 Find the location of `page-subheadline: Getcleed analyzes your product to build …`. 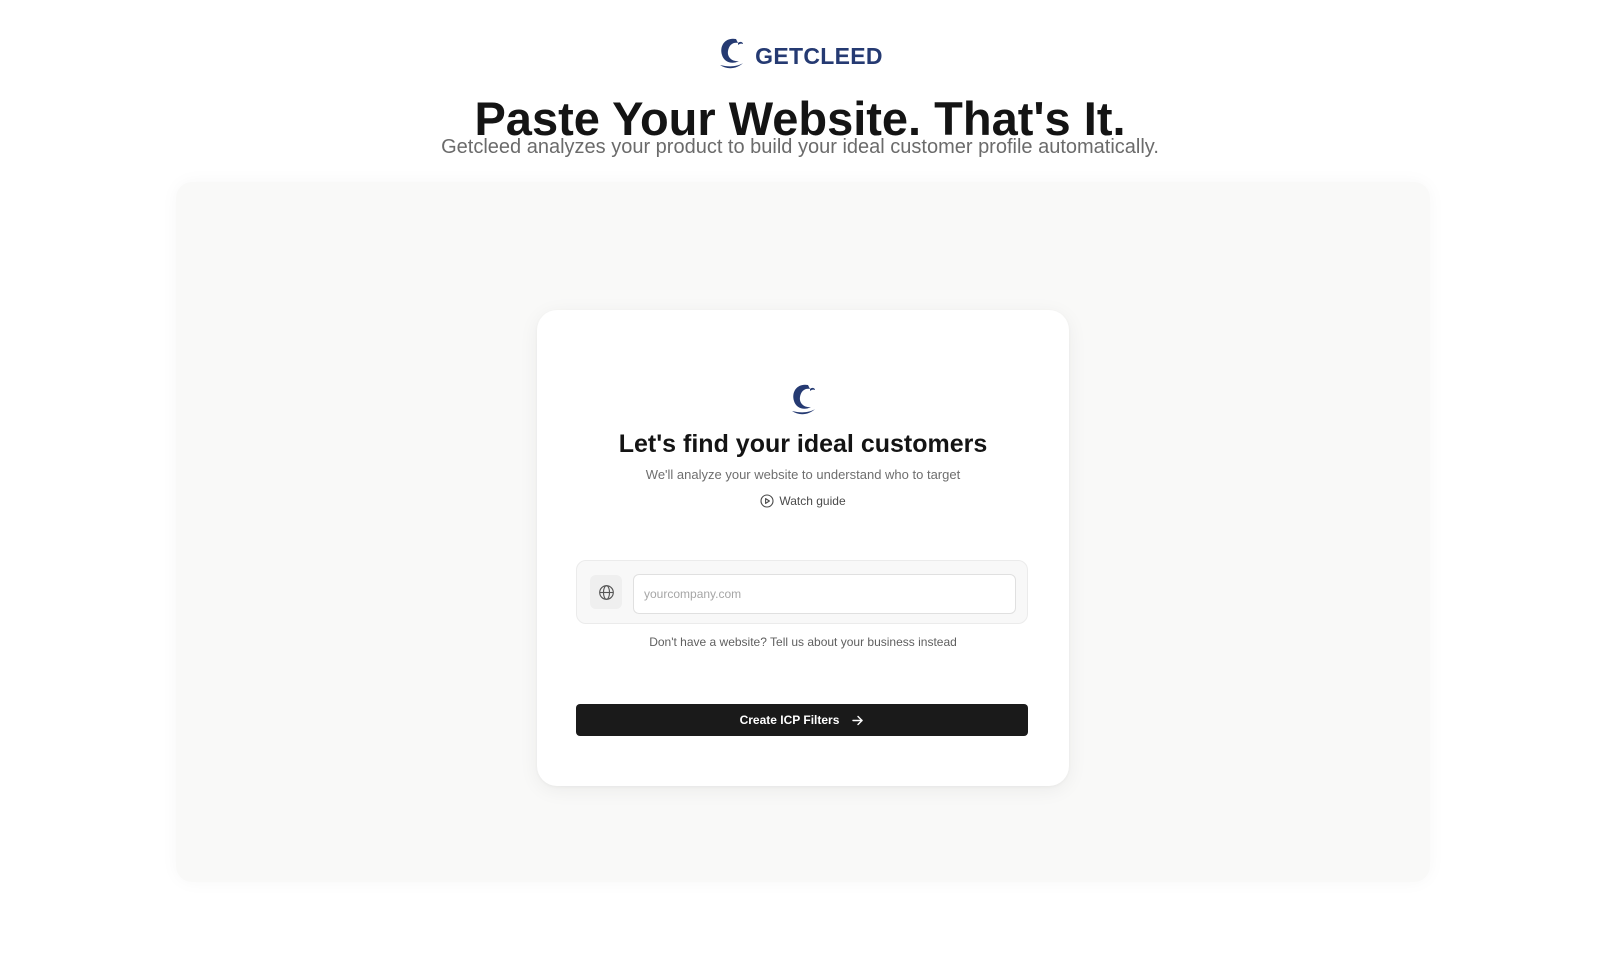

page-subheadline: Getcleed analyzes your product to build … is located at coordinates (800, 147).